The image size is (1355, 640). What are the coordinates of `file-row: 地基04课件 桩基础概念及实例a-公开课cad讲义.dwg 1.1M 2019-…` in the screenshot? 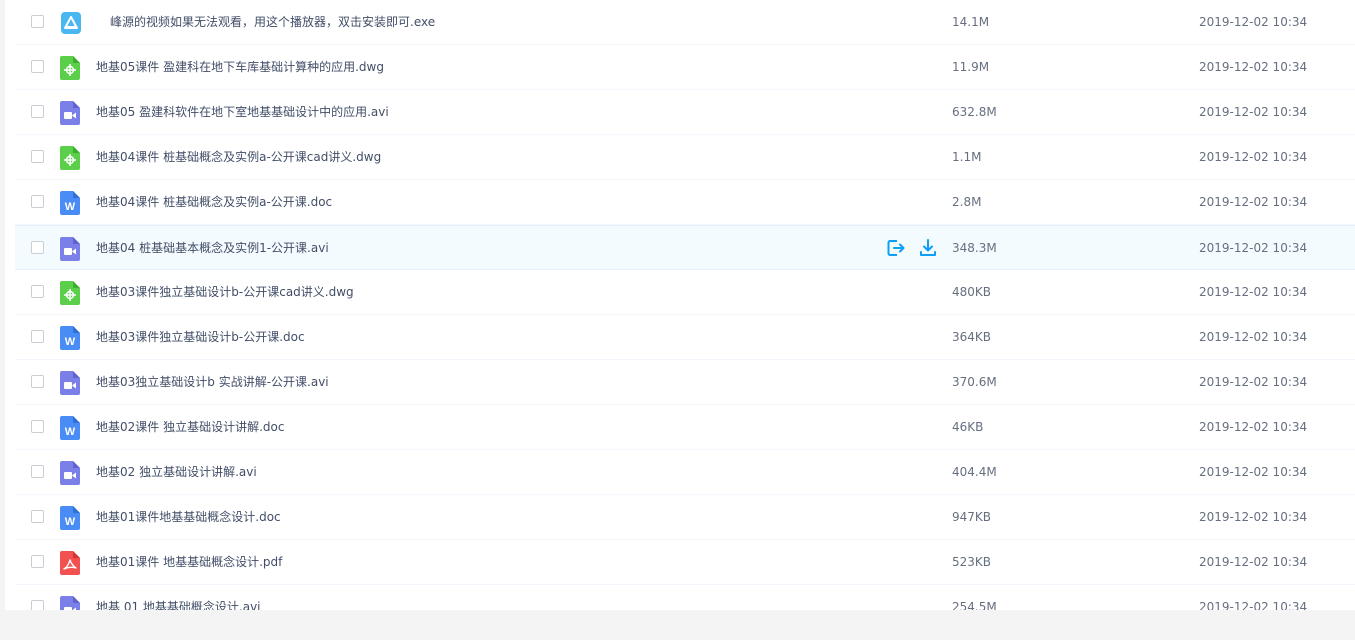 It's located at (685, 157).